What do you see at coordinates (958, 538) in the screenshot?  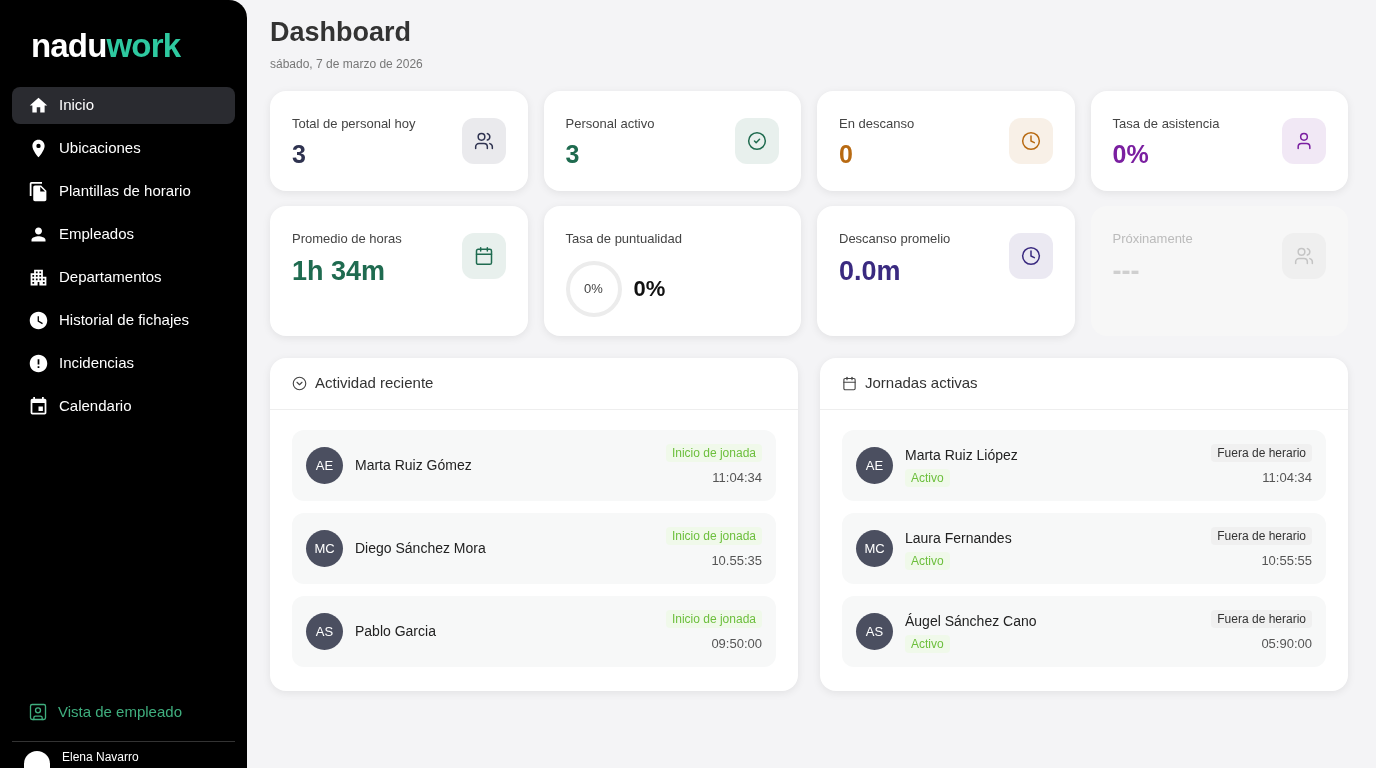 I see `employee-name: Laura Fernandes` at bounding box center [958, 538].